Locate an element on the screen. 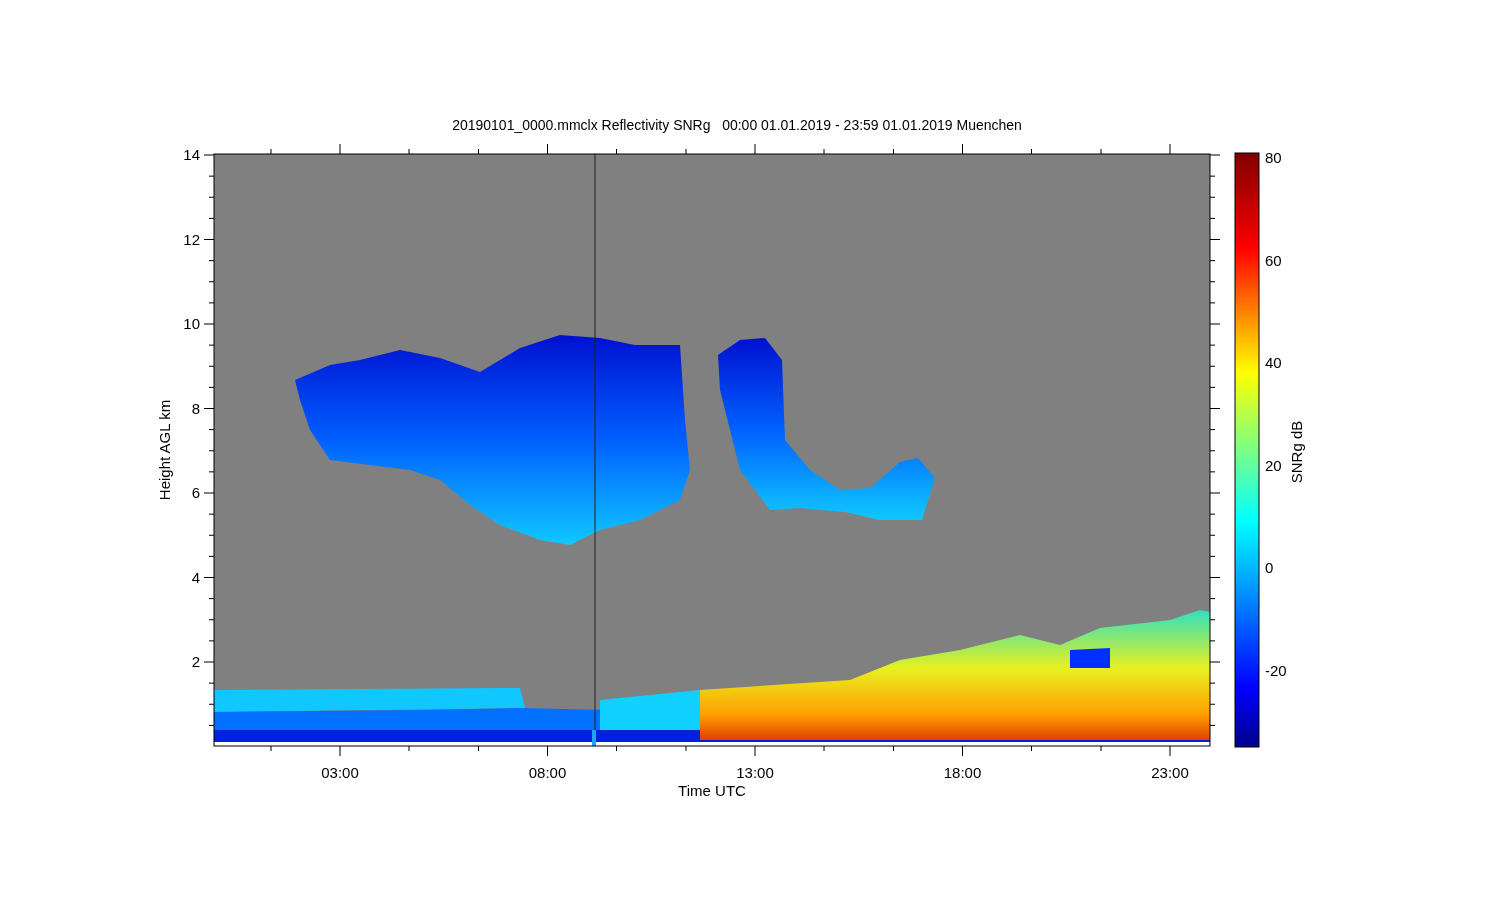  y-tick-label: 2 is located at coordinates (195, 661).